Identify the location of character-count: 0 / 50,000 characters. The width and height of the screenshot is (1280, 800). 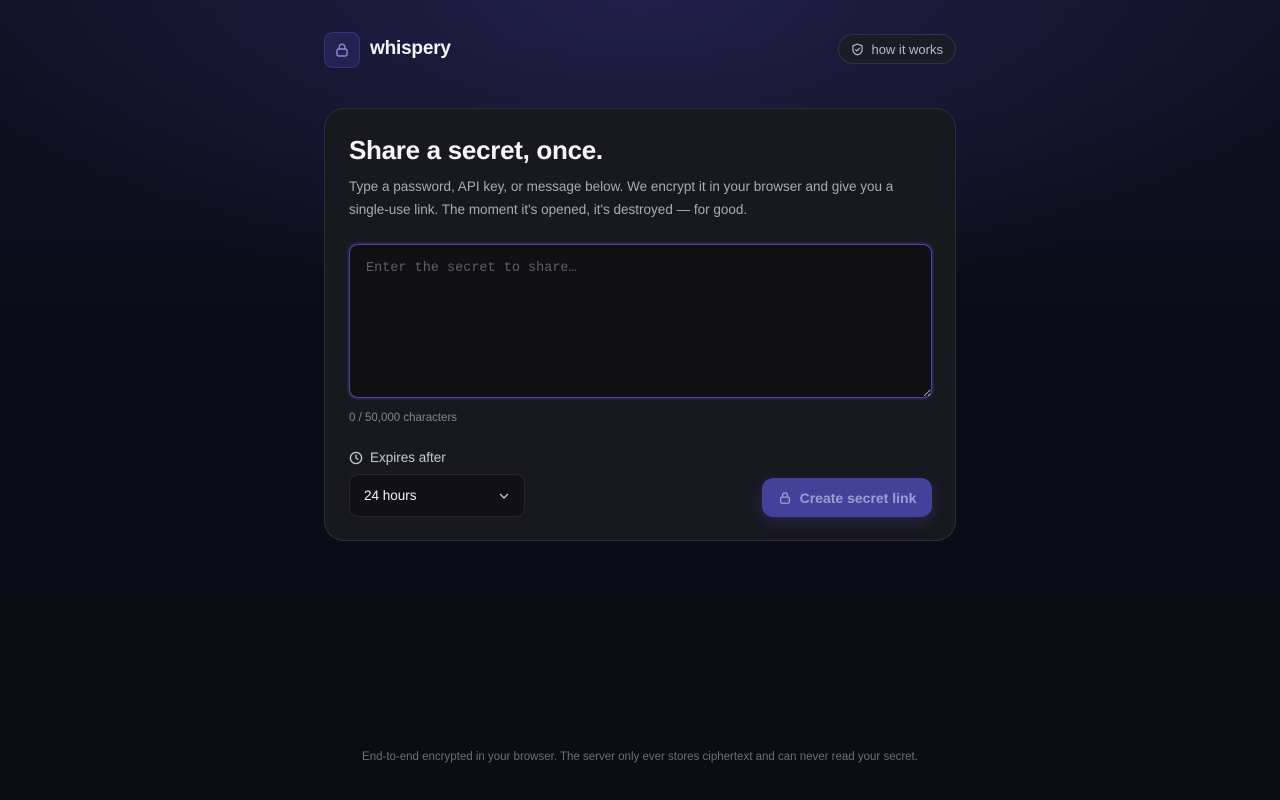
(403, 418).